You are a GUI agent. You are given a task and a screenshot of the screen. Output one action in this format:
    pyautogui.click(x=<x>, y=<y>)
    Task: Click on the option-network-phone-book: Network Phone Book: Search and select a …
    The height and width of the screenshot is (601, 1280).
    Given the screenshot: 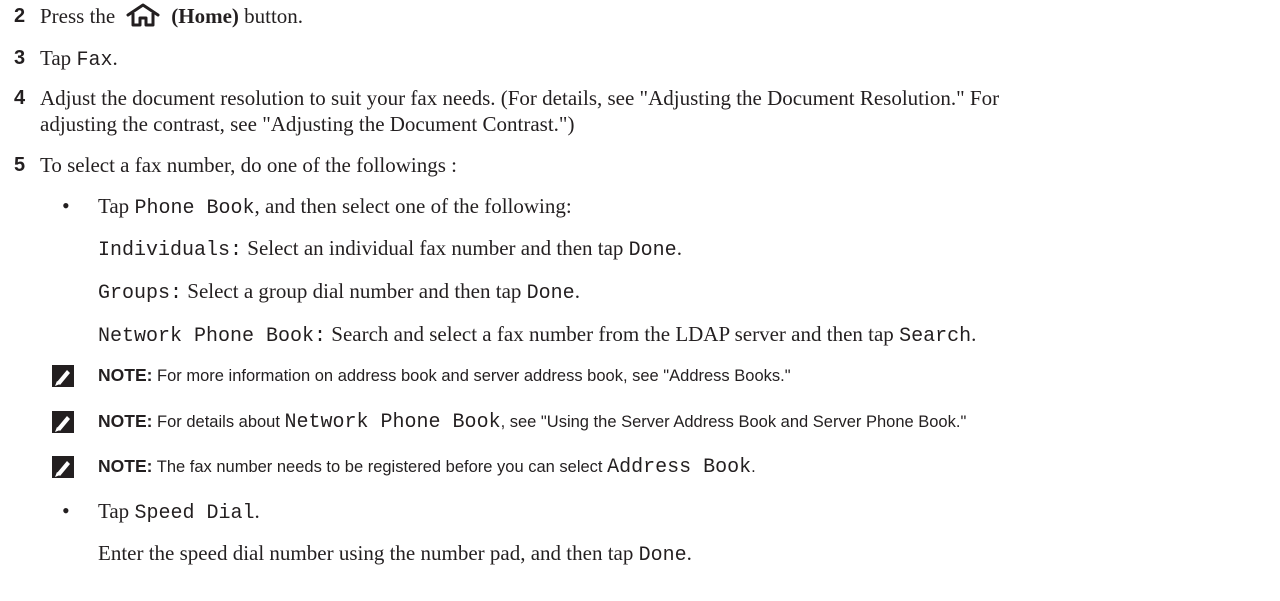 What is the action you would take?
    pyautogui.click(x=537, y=335)
    